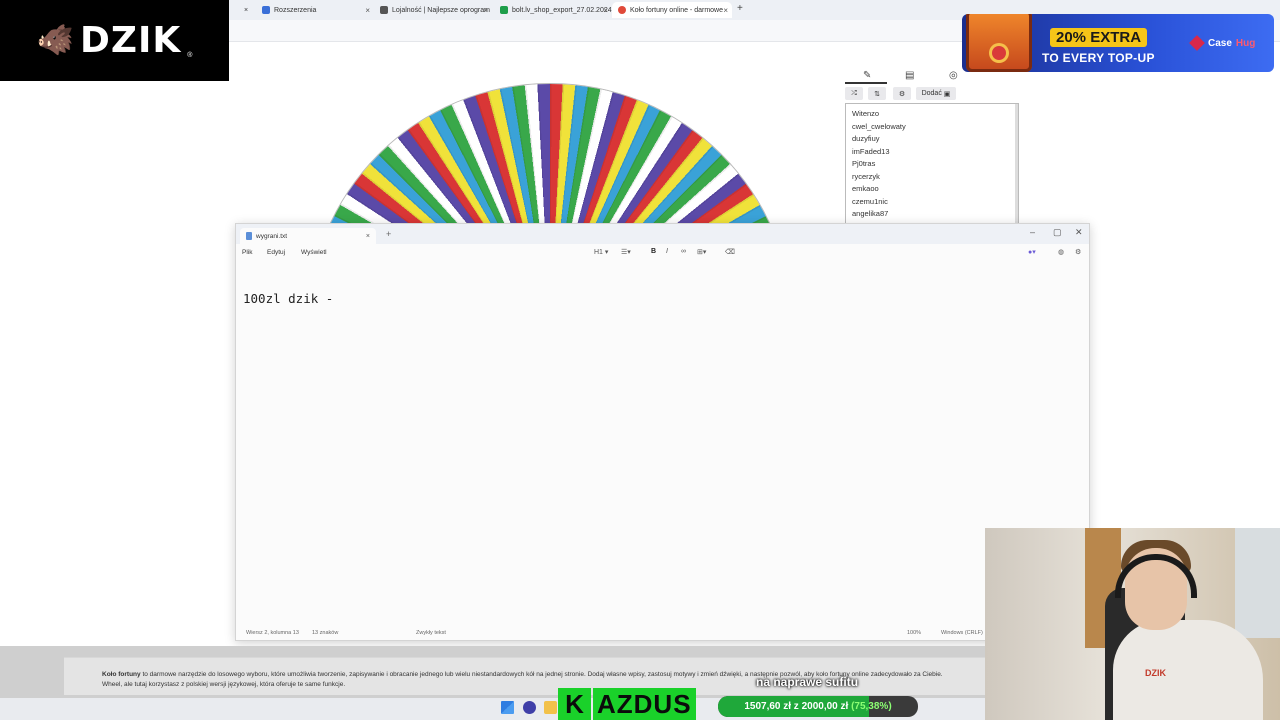 Image resolution: width=1280 pixels, height=720 pixels. What do you see at coordinates (507, 707) in the screenshot?
I see `start-icon` at bounding box center [507, 707].